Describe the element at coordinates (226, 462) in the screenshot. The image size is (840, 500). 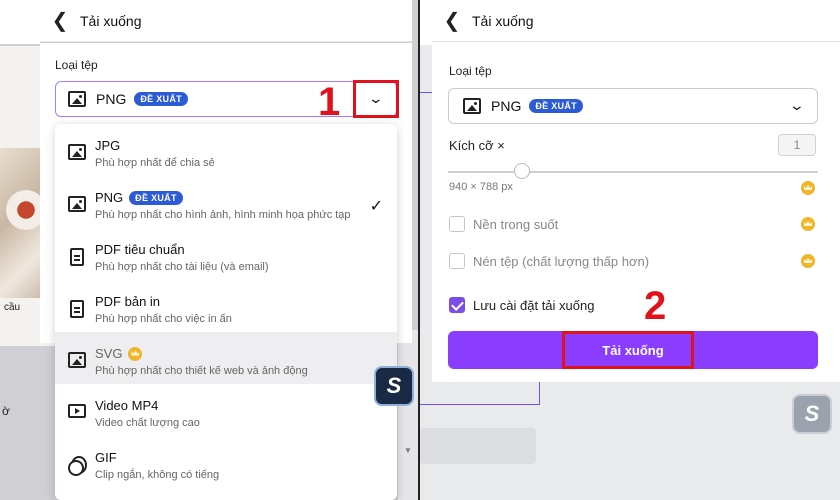
I see `option-gif: GIF Clip ngắn, không có tiếng` at that location.